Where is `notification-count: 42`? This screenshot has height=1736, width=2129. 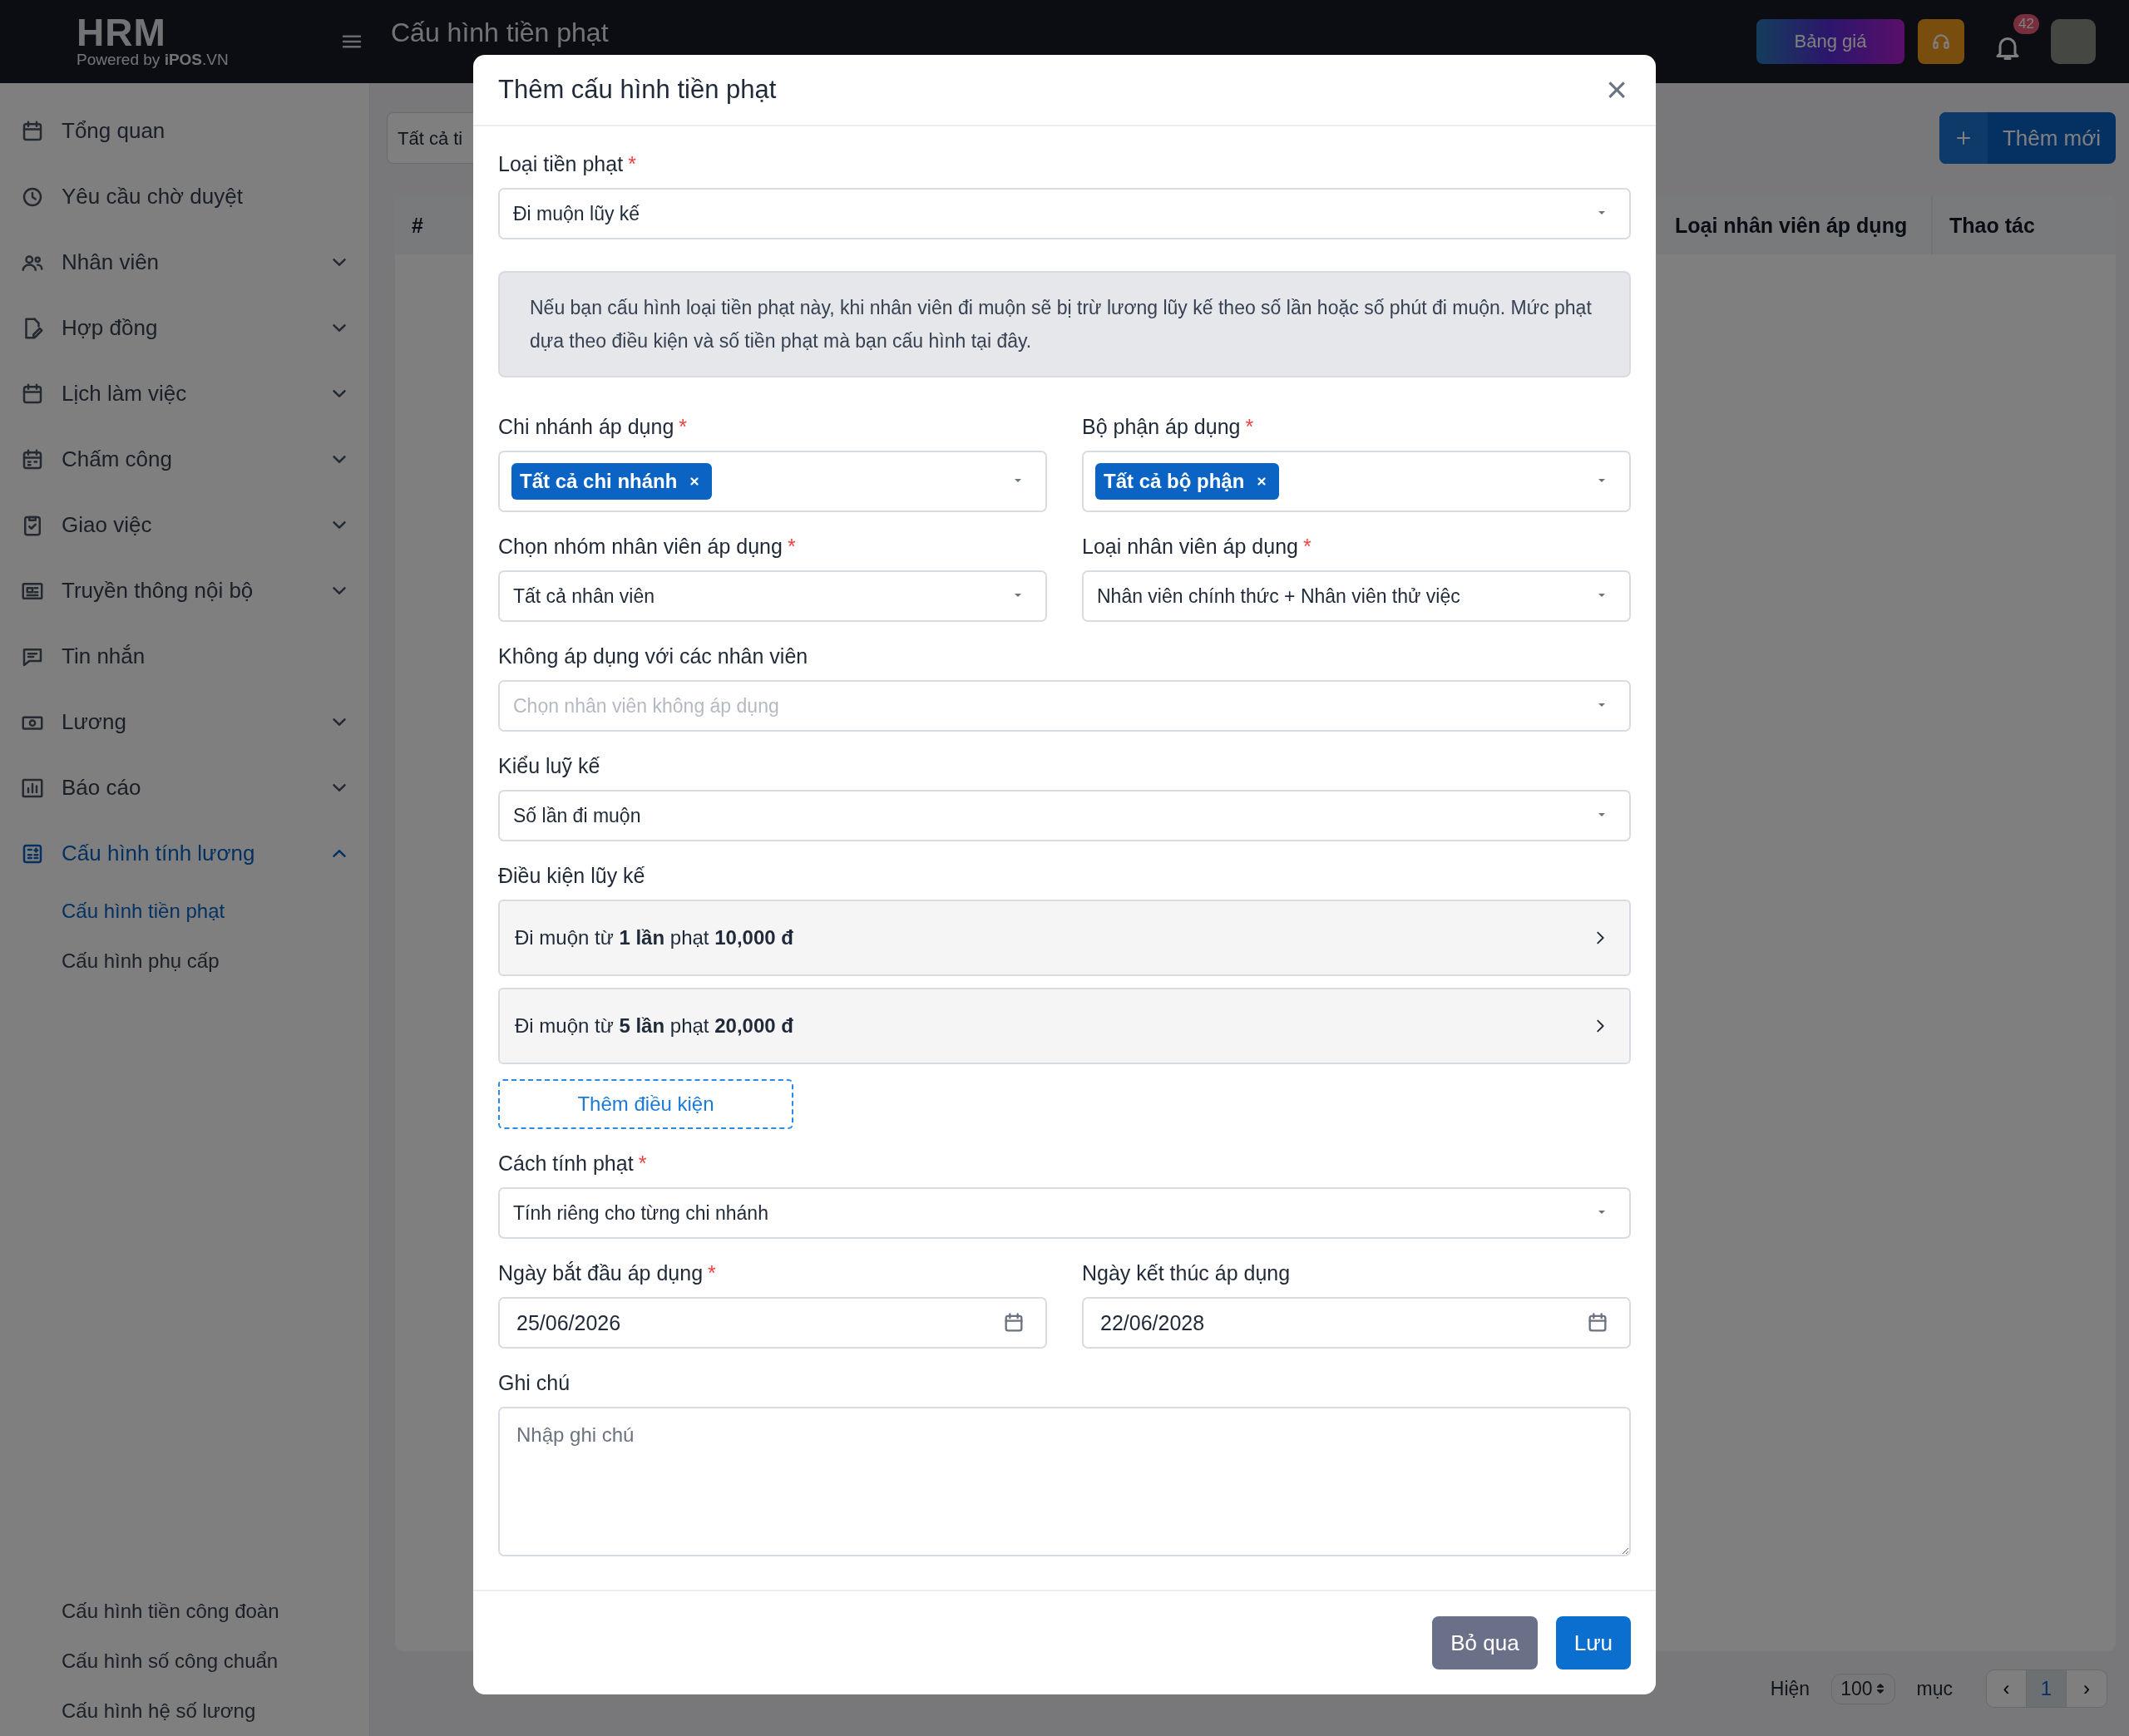 notification-count: 42 is located at coordinates (2026, 24).